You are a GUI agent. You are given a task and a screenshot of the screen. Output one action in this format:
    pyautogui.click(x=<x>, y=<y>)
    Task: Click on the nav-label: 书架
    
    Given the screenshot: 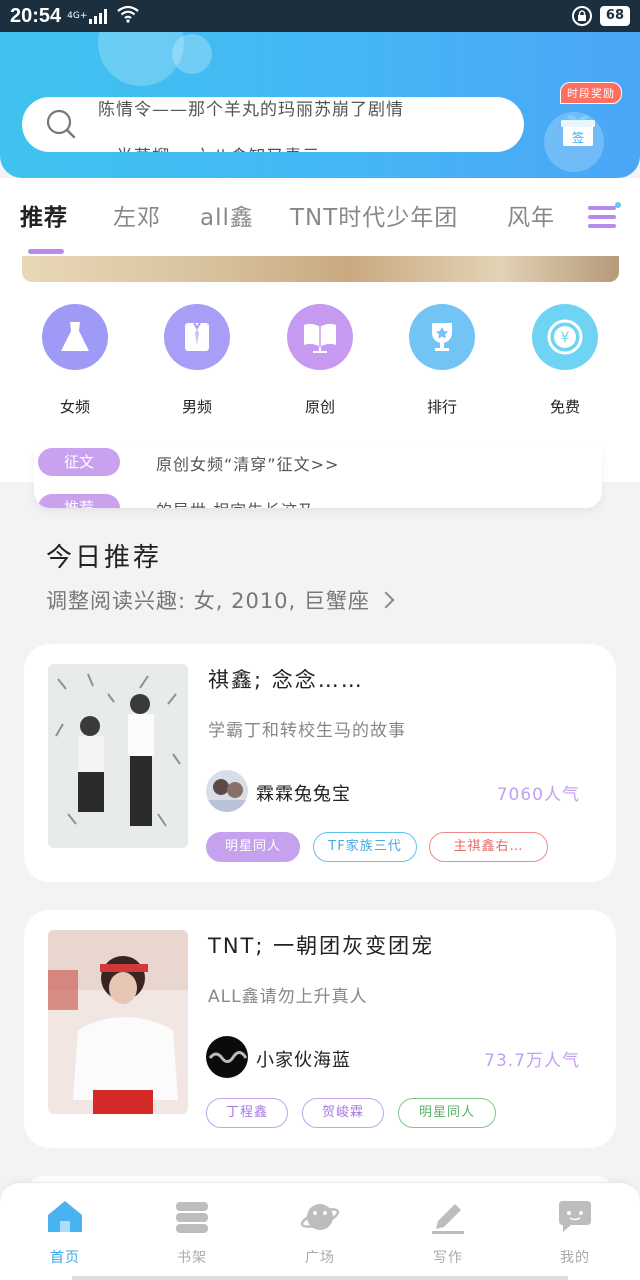 What is the action you would take?
    pyautogui.click(x=192, y=1258)
    